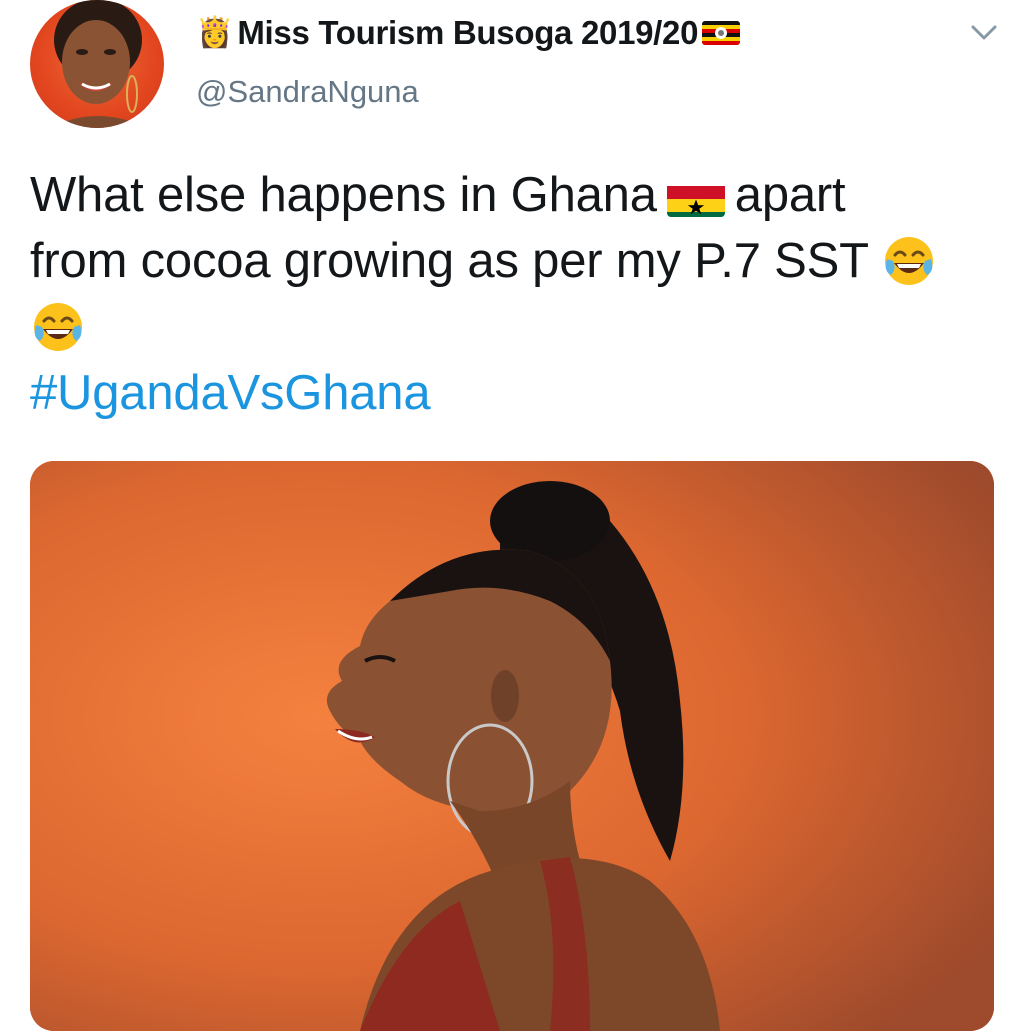 Image resolution: width=1024 pixels, height=1031 pixels. What do you see at coordinates (984, 32) in the screenshot?
I see `chevron-down-icon` at bounding box center [984, 32].